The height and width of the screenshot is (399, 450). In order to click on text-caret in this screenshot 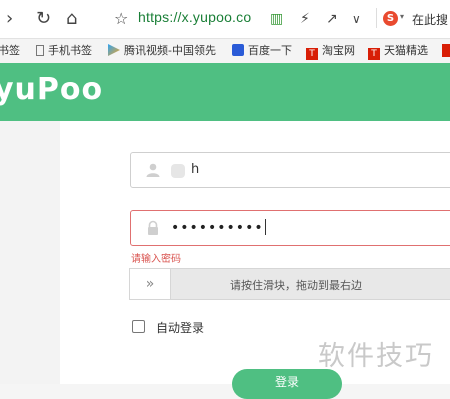, I will do `click(265, 227)`.